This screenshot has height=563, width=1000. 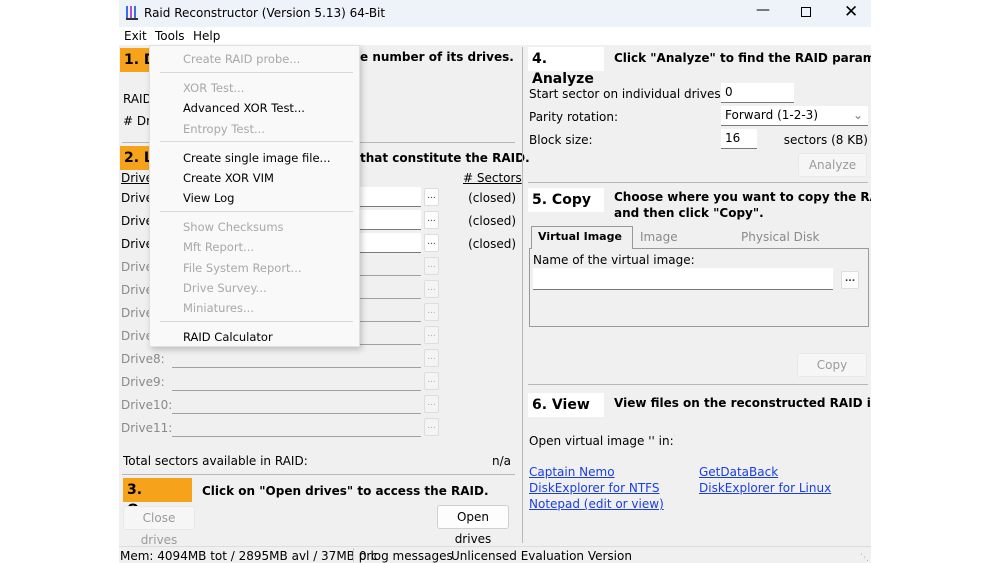 I want to click on status-memory: Mem: 4094MB tot / 2895MB avl / 37MB prc, so click(x=249, y=556).